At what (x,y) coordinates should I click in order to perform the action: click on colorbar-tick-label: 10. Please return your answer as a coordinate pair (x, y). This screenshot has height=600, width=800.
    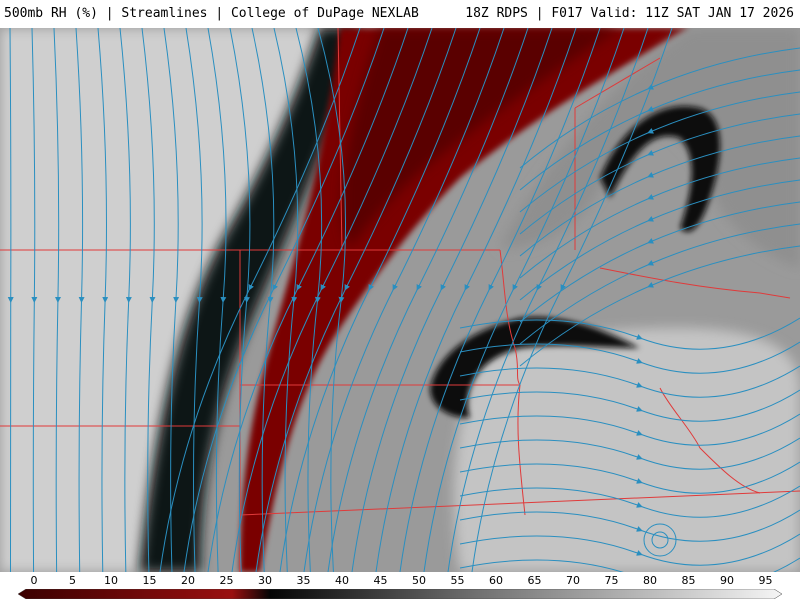
    Looking at the image, I should click on (111, 580).